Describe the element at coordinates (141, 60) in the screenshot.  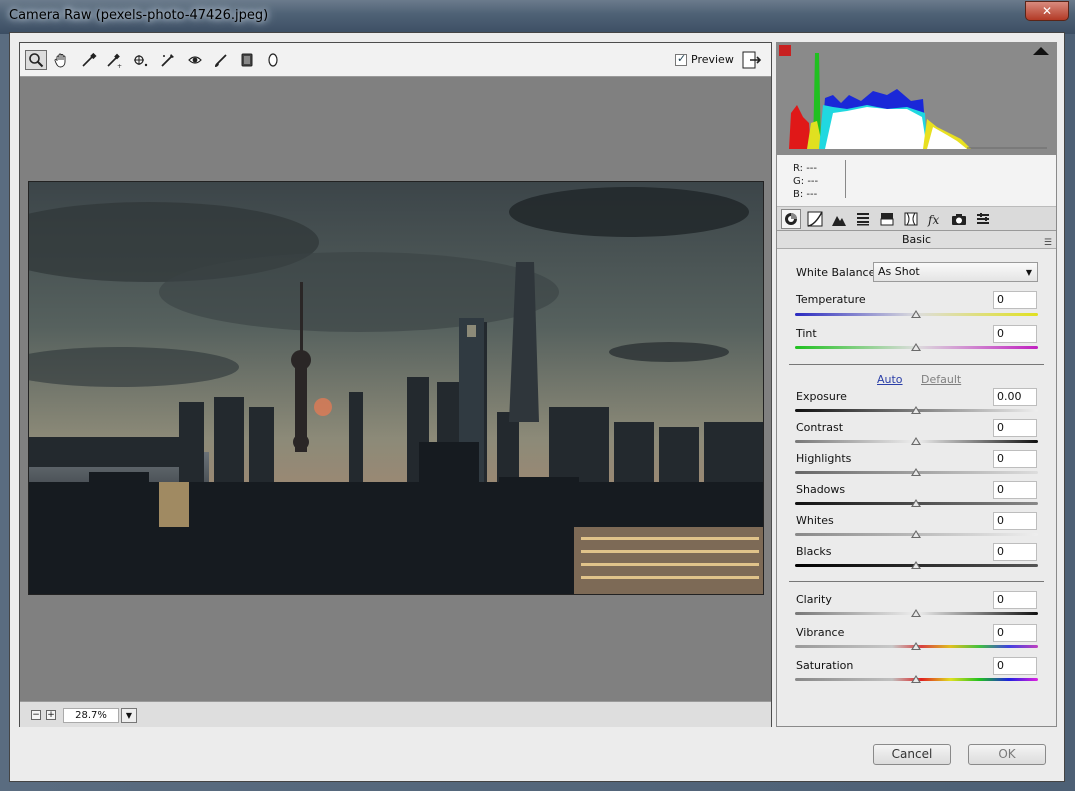
I see `targeted-adjust-icon` at that location.